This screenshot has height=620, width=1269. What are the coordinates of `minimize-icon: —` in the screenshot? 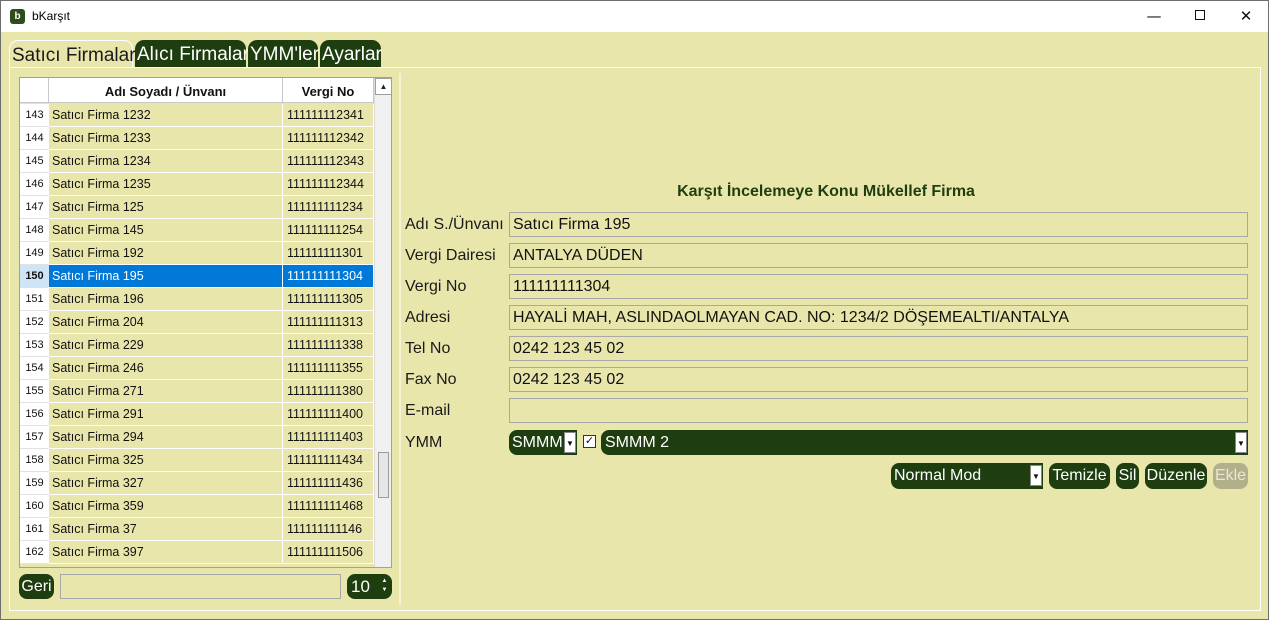 It's located at (1154, 16).